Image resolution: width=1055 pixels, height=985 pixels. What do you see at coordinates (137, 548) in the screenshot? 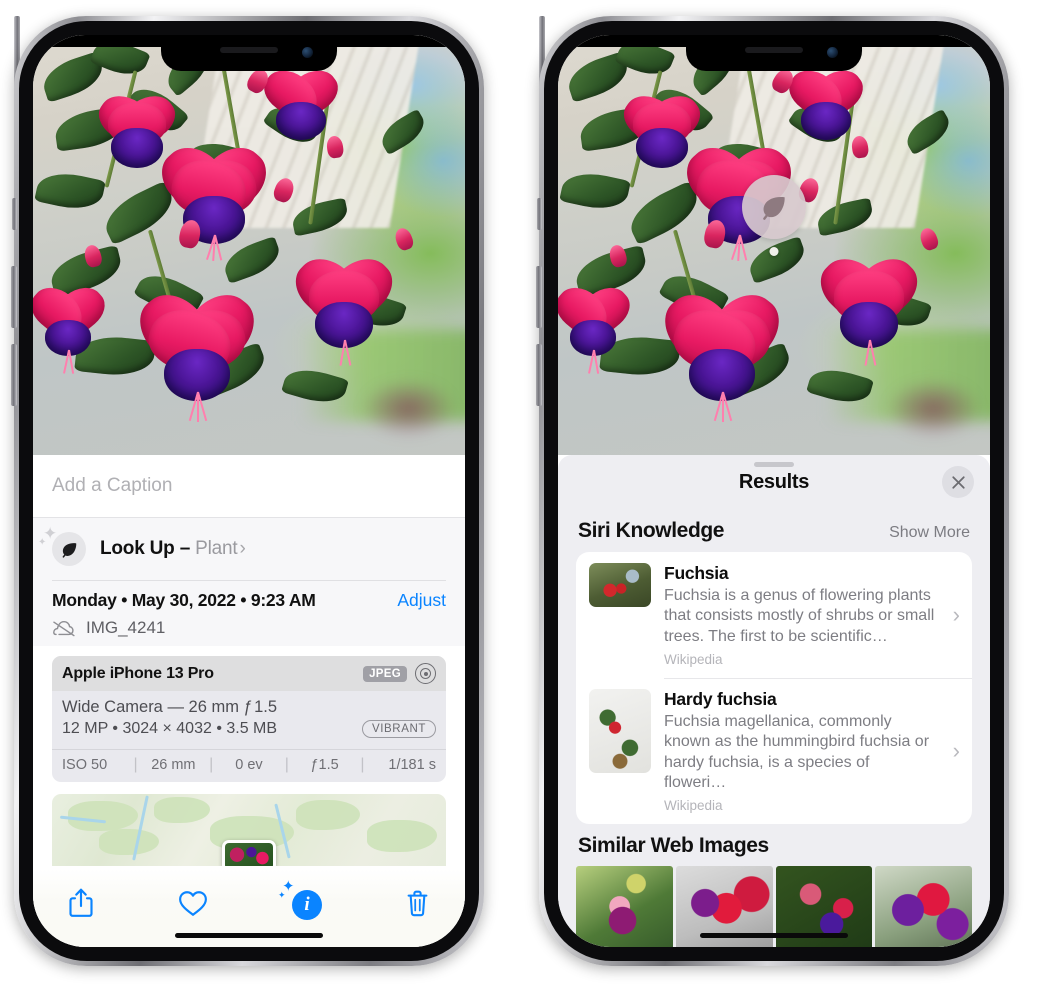
I see `look-up-title: Look Up` at bounding box center [137, 548].